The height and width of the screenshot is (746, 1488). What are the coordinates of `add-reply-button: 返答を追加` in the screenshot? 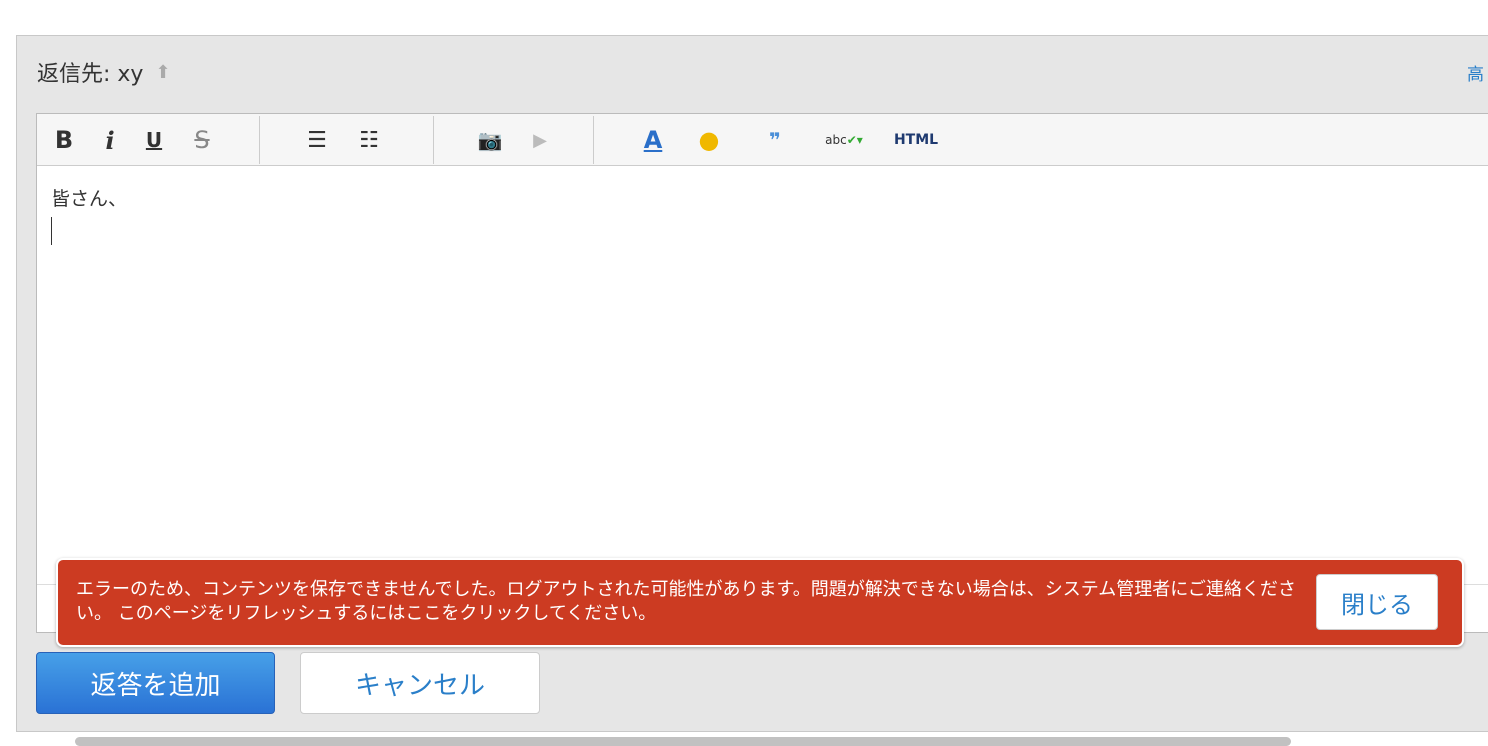 It's located at (155, 683).